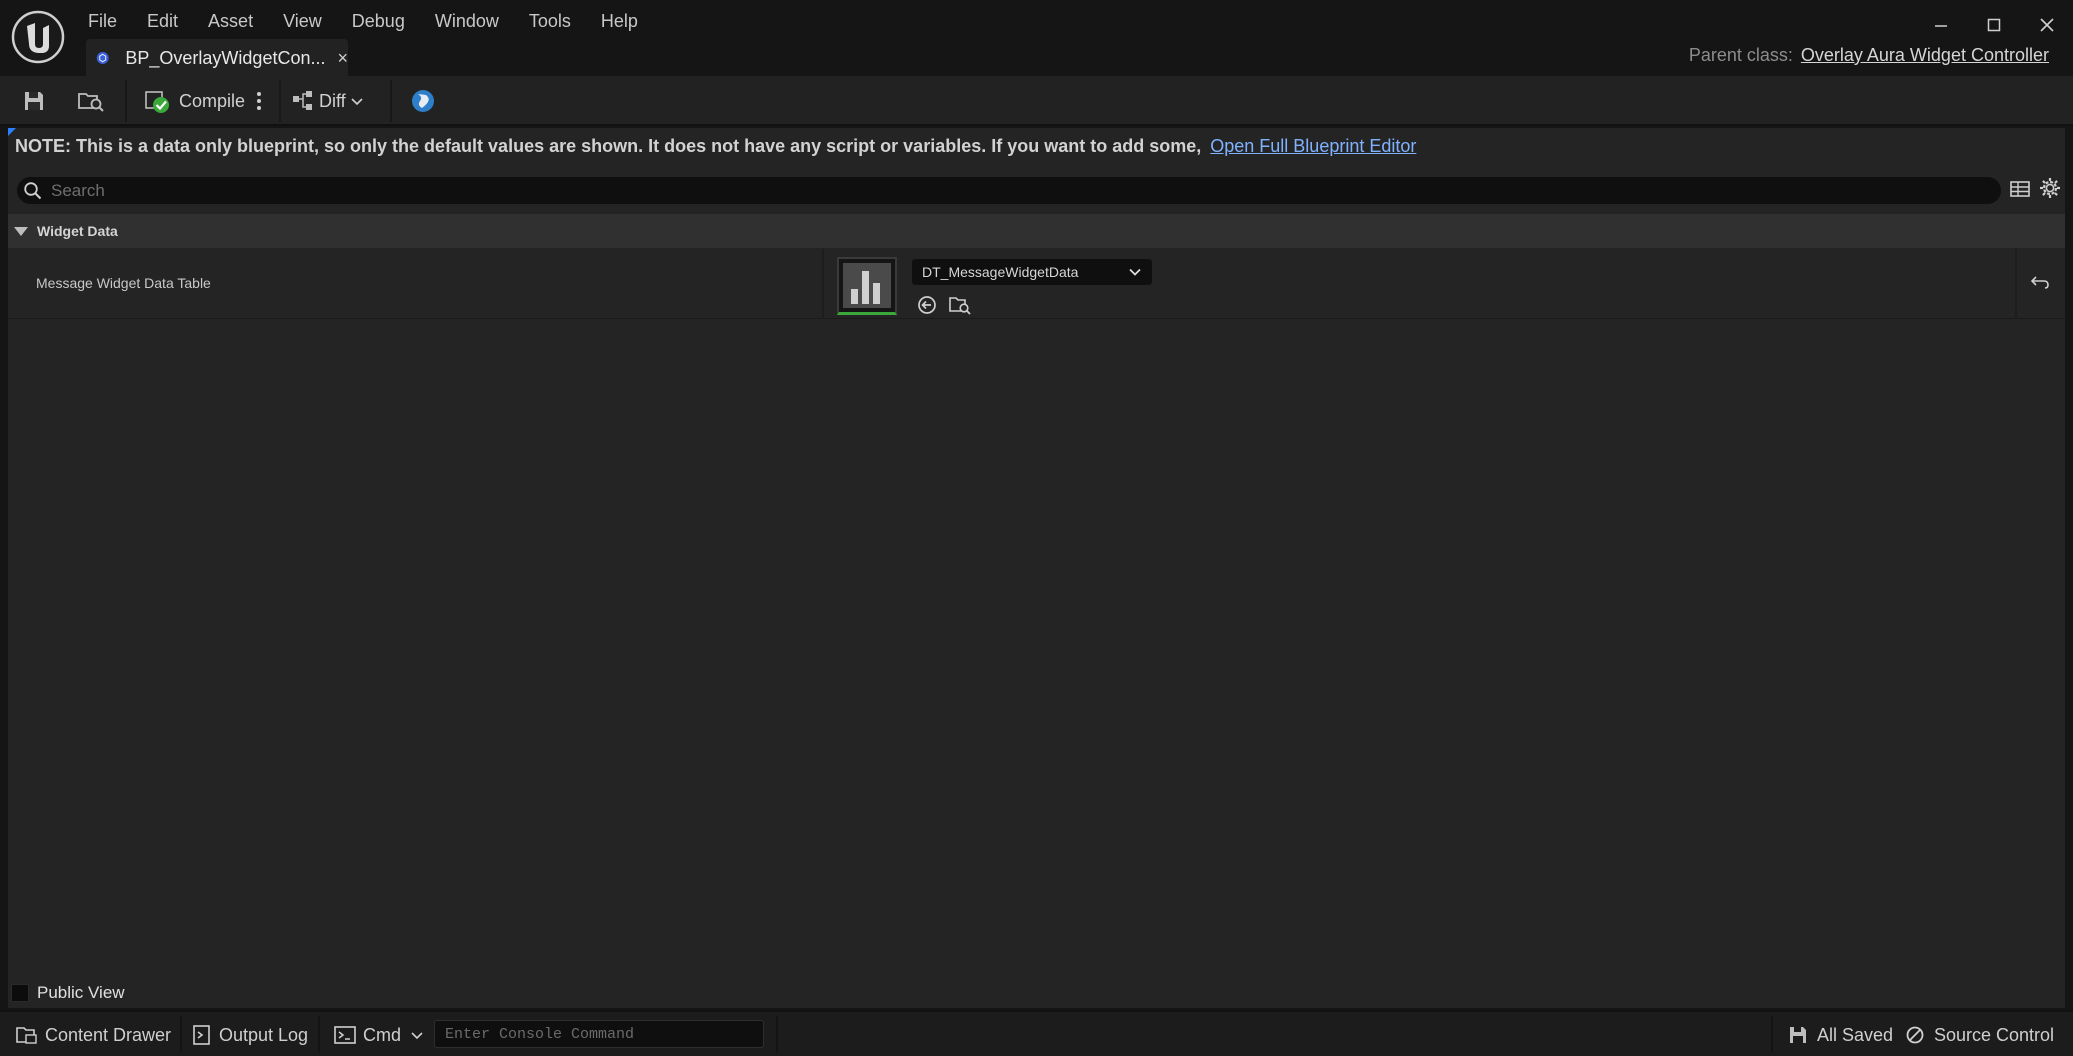 Image resolution: width=2073 pixels, height=1056 pixels. What do you see at coordinates (1000, 272) in the screenshot?
I see `asset-value: DT_MessageWidgetData` at bounding box center [1000, 272].